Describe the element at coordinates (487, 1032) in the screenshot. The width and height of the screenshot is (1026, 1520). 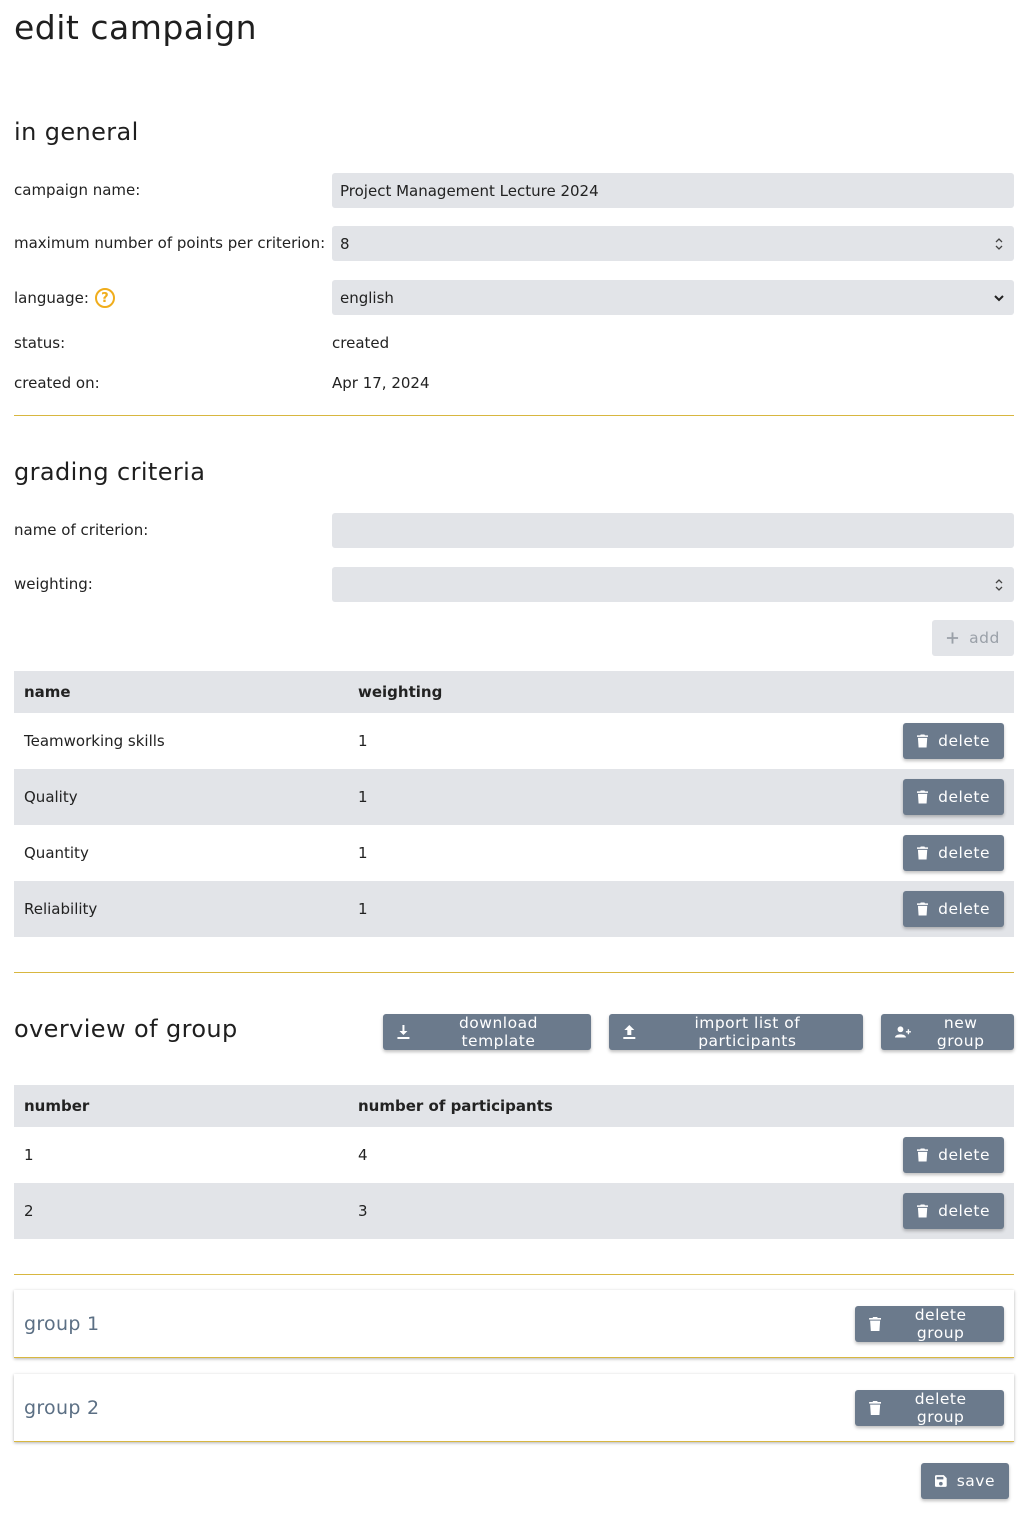
I see `download-template-button: download template` at that location.